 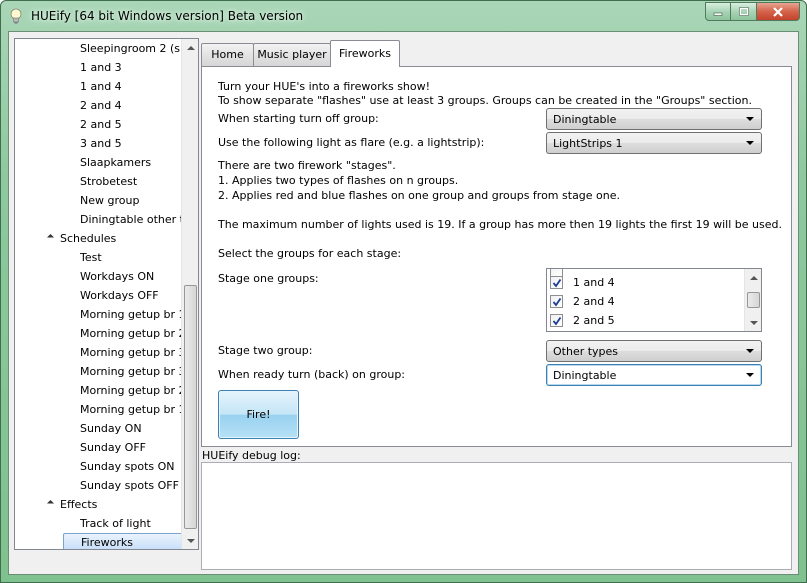 I want to click on tree-scrollbar, so click(x=189, y=294).